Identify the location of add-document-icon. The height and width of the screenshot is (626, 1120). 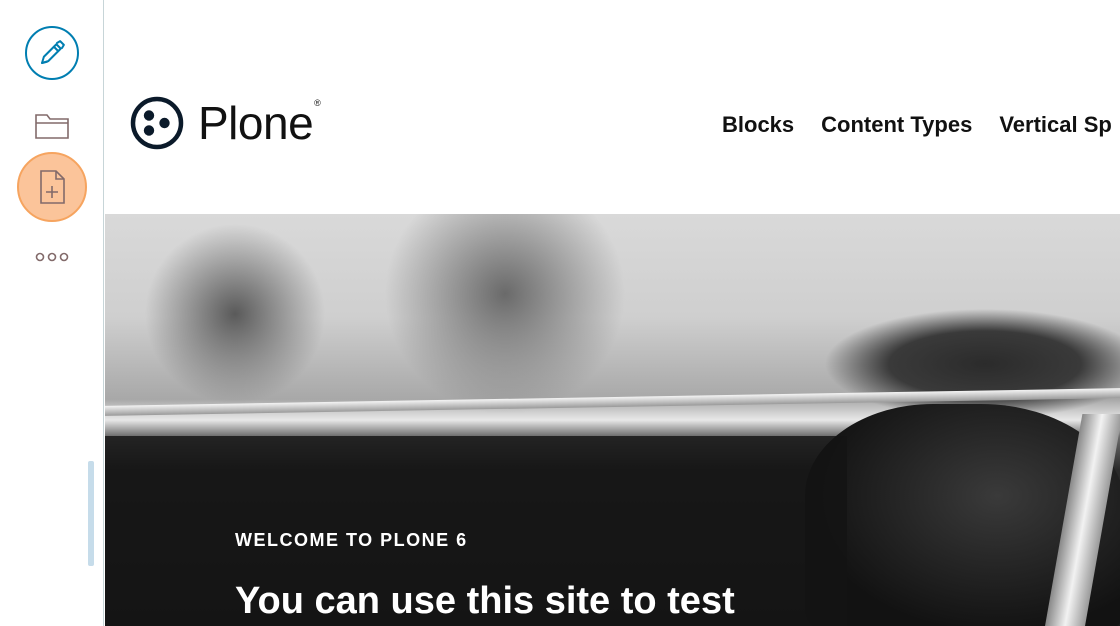
(52, 187).